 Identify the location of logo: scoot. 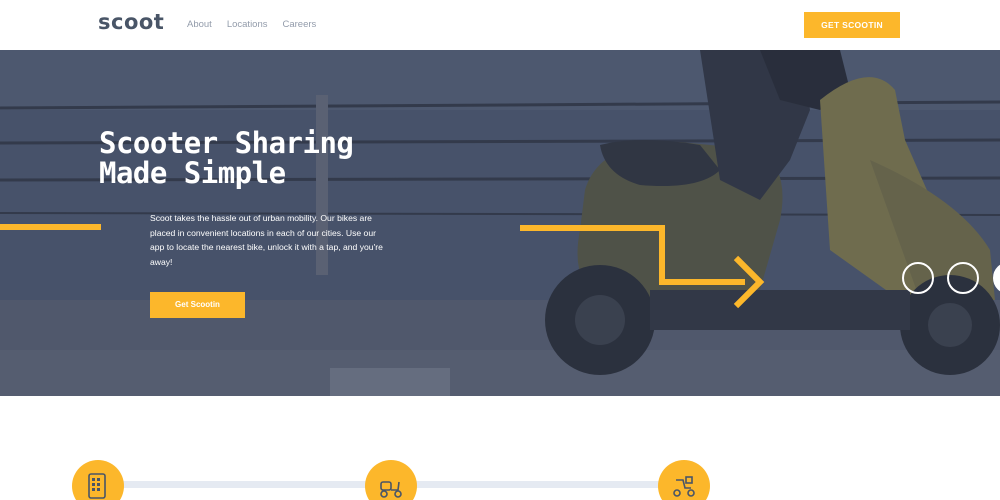
(131, 22).